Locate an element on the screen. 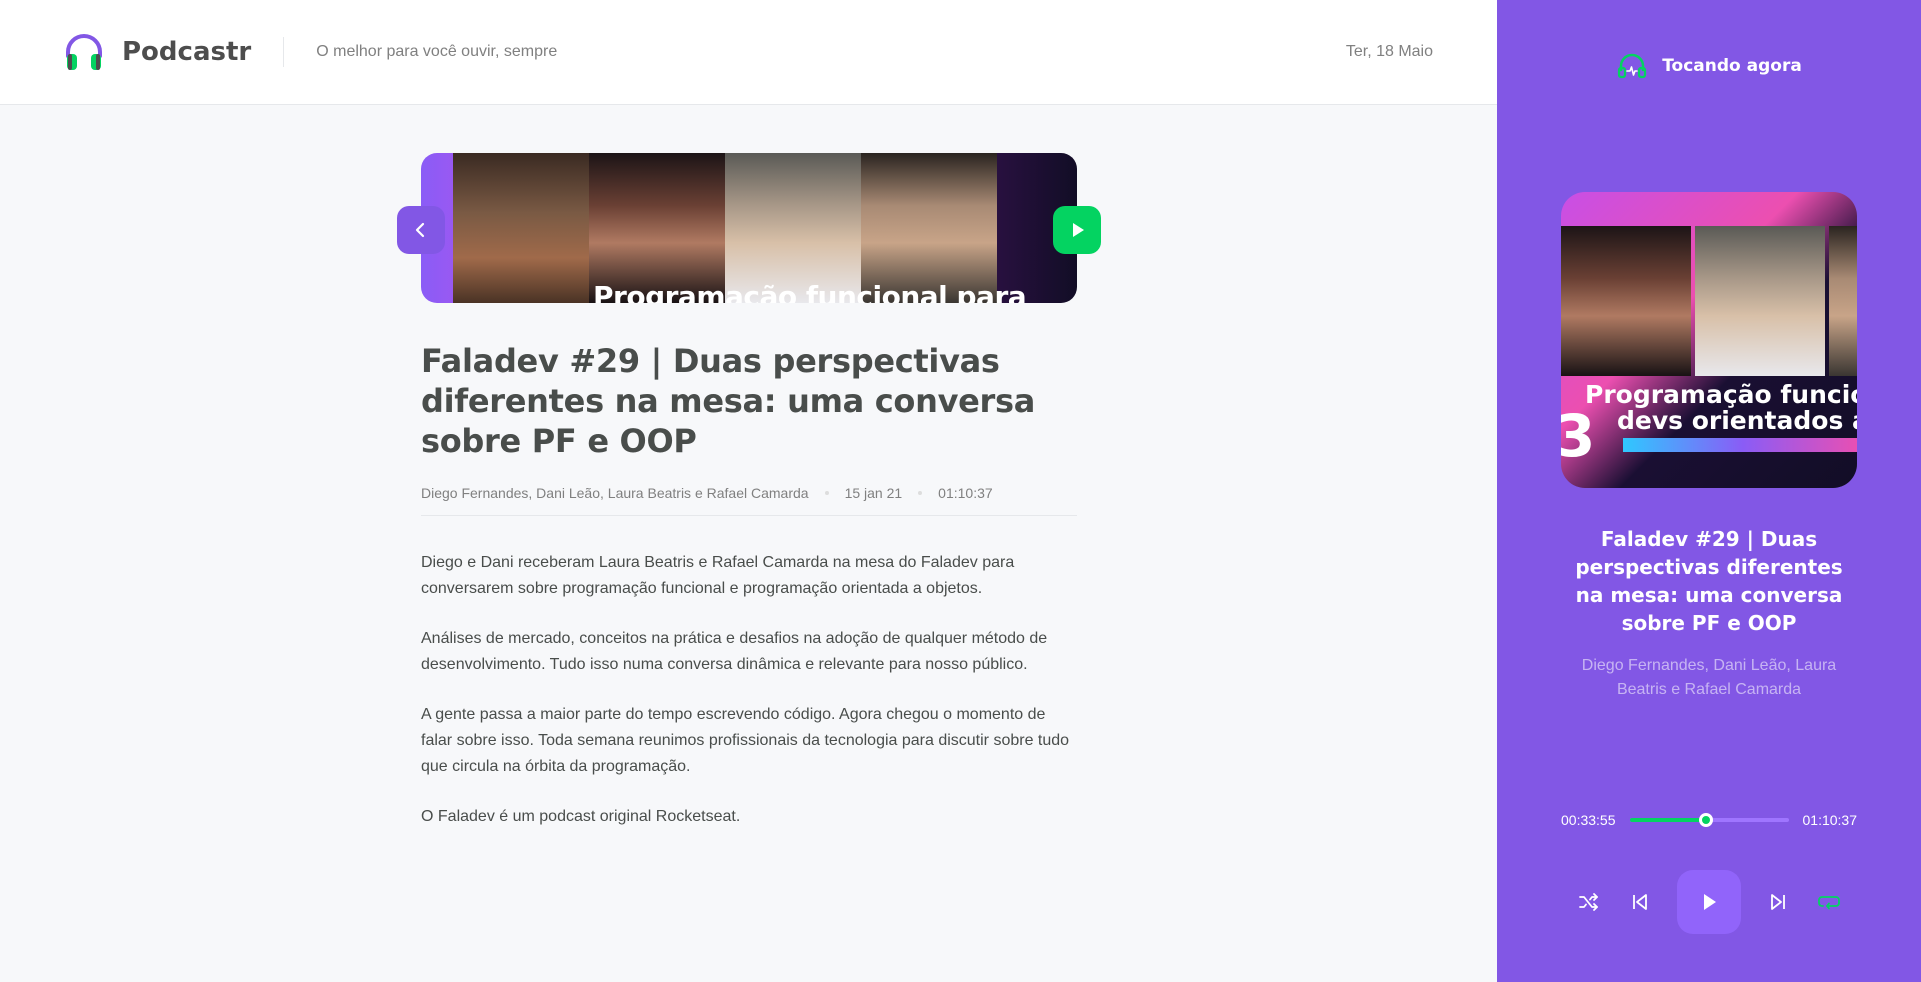  next-icon is located at coordinates (1778, 902).